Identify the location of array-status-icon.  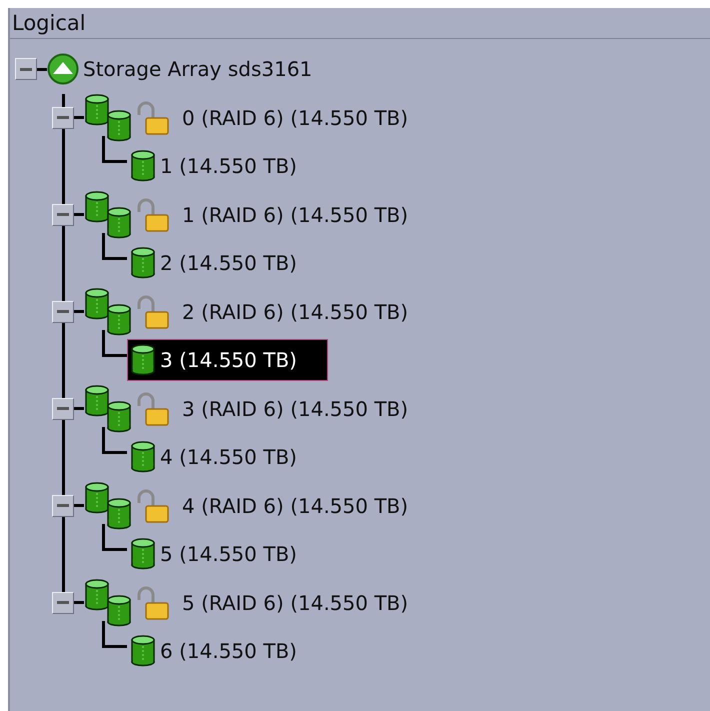
(63, 69).